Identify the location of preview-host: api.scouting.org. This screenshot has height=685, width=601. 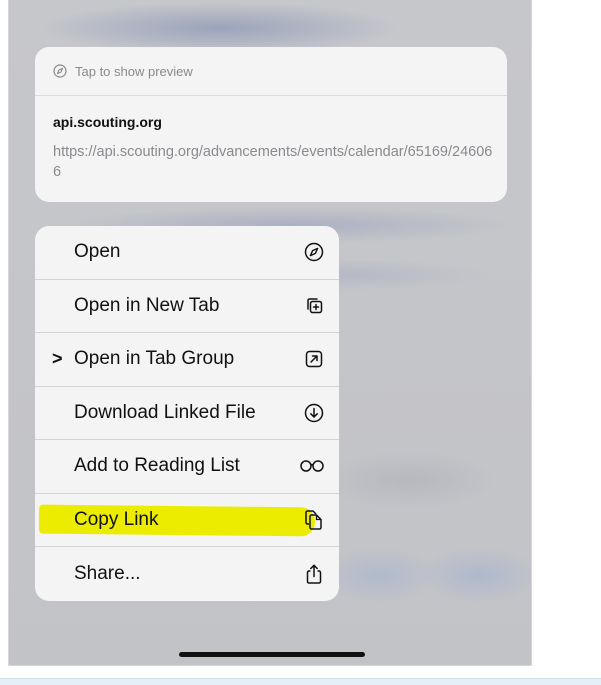
(107, 122).